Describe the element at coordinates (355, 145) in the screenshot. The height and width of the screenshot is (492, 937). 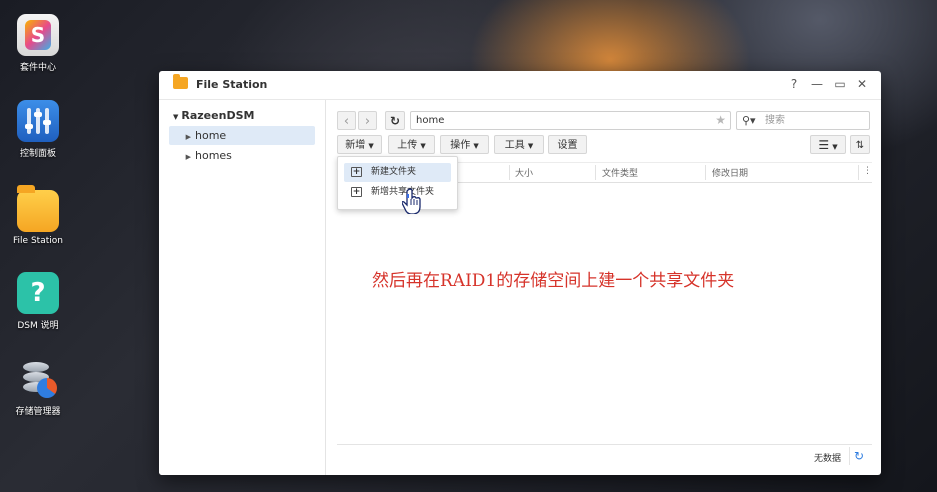
I see `create-button-label: 新增` at that location.